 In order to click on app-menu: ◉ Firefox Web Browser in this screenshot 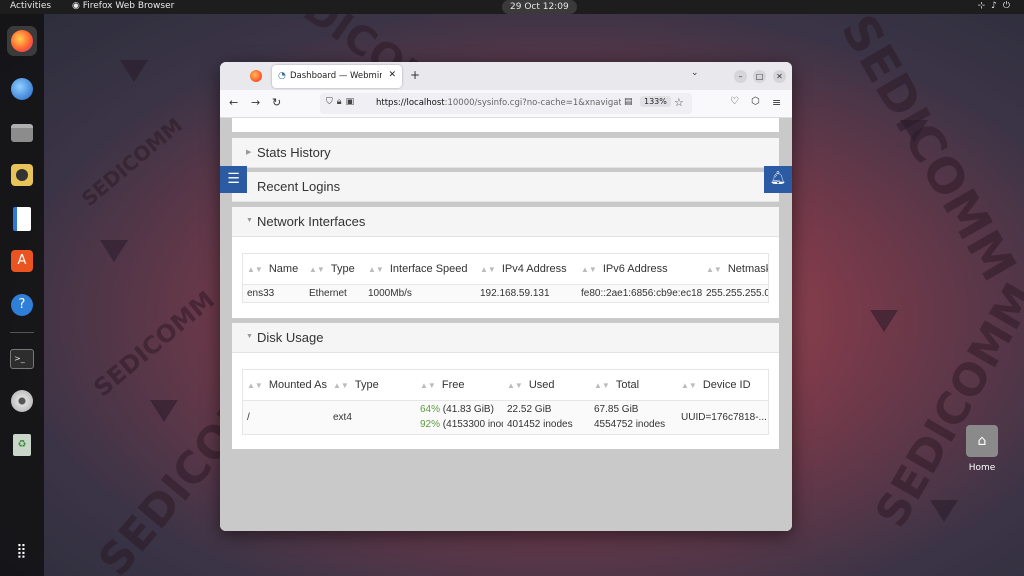, I will do `click(123, 6)`.